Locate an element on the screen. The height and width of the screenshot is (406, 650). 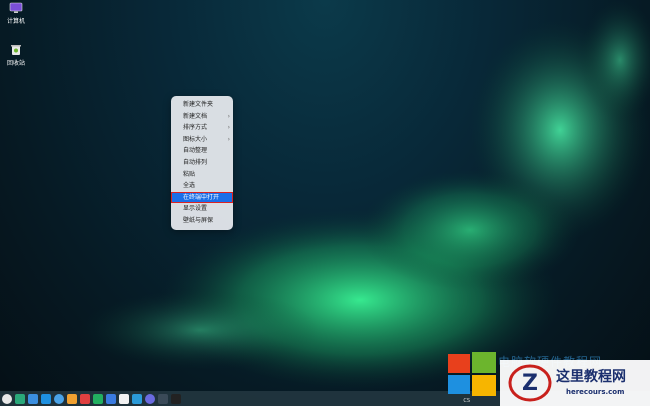
svg-text: Z is located at coordinates (530, 383).